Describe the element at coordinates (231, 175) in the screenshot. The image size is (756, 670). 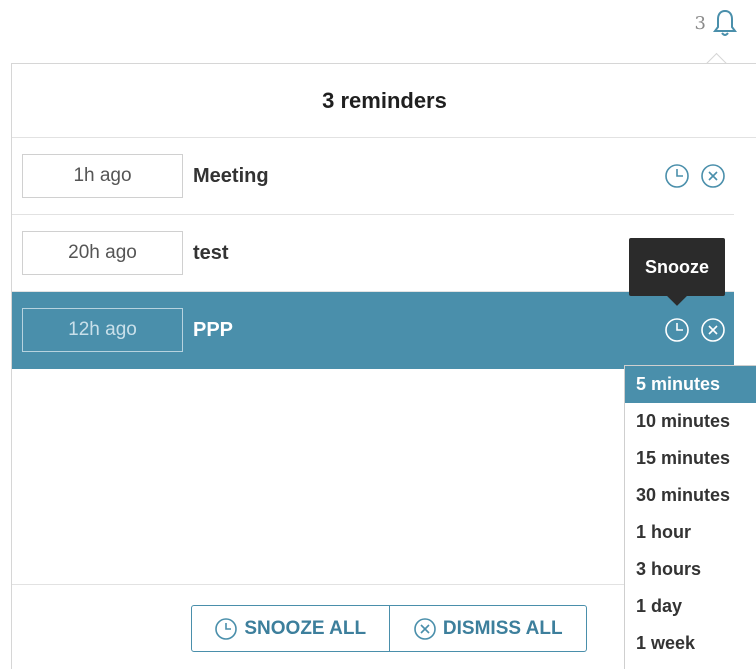
I see `reminder-title: Meeting` at that location.